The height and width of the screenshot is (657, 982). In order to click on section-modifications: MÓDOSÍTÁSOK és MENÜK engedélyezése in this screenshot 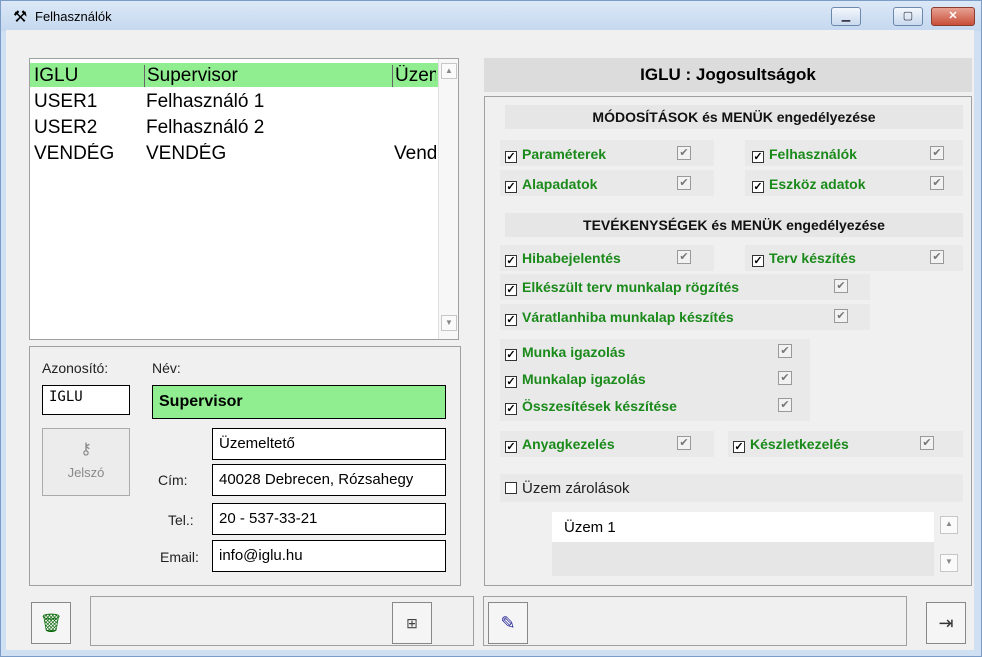, I will do `click(734, 117)`.